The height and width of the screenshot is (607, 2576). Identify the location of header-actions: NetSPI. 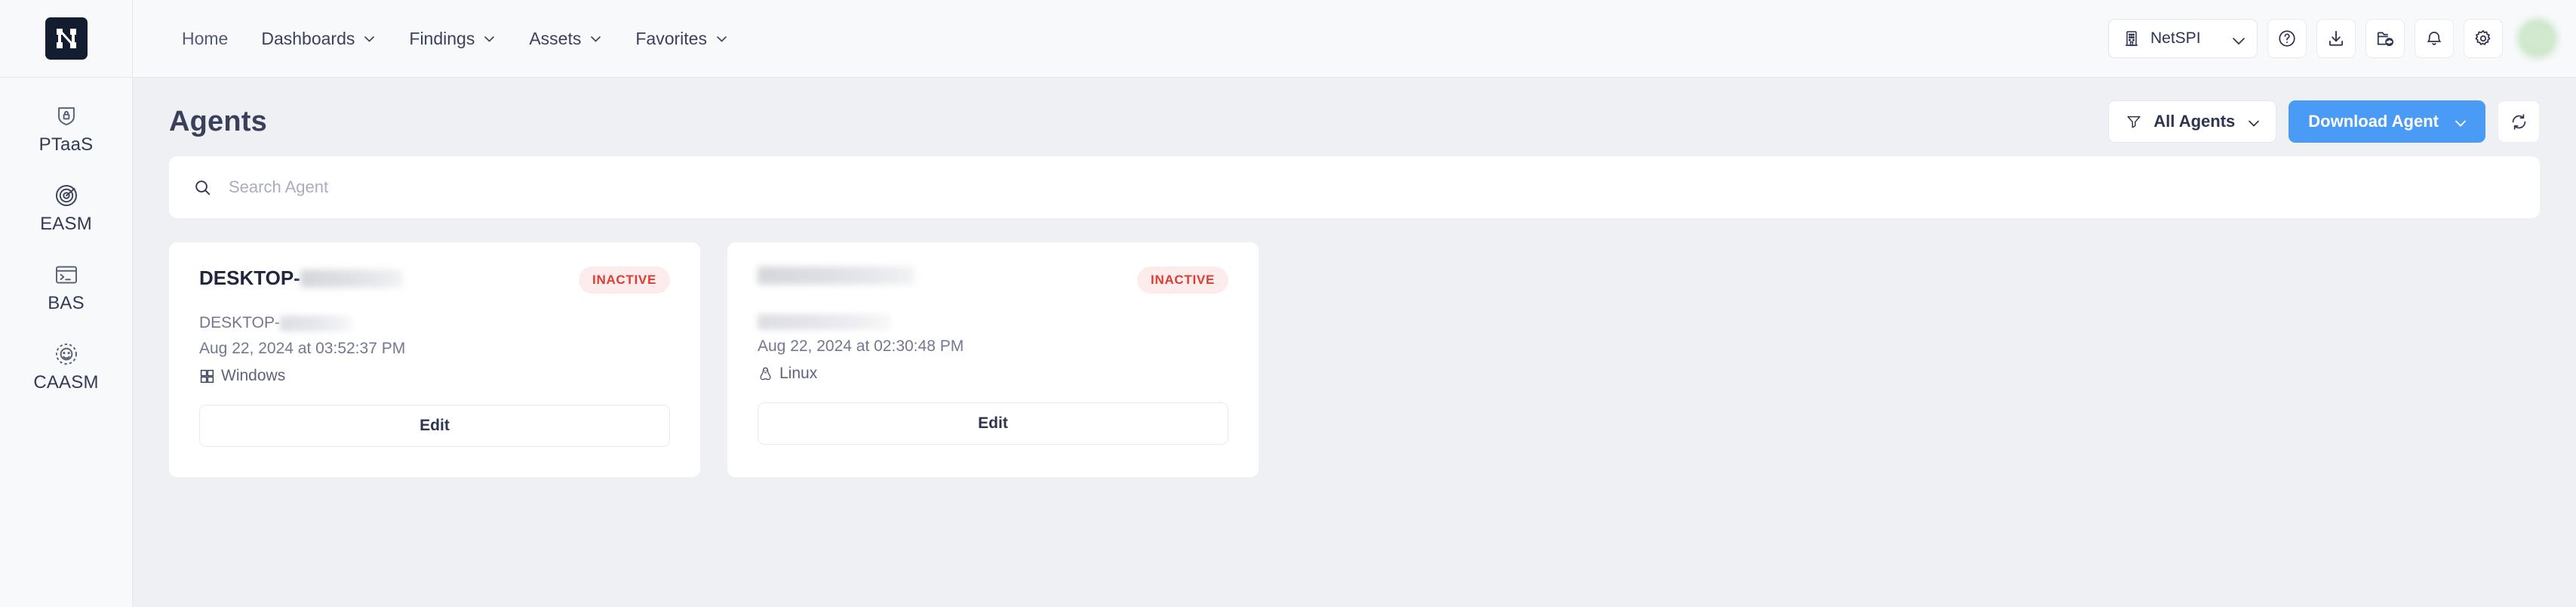
(2342, 38).